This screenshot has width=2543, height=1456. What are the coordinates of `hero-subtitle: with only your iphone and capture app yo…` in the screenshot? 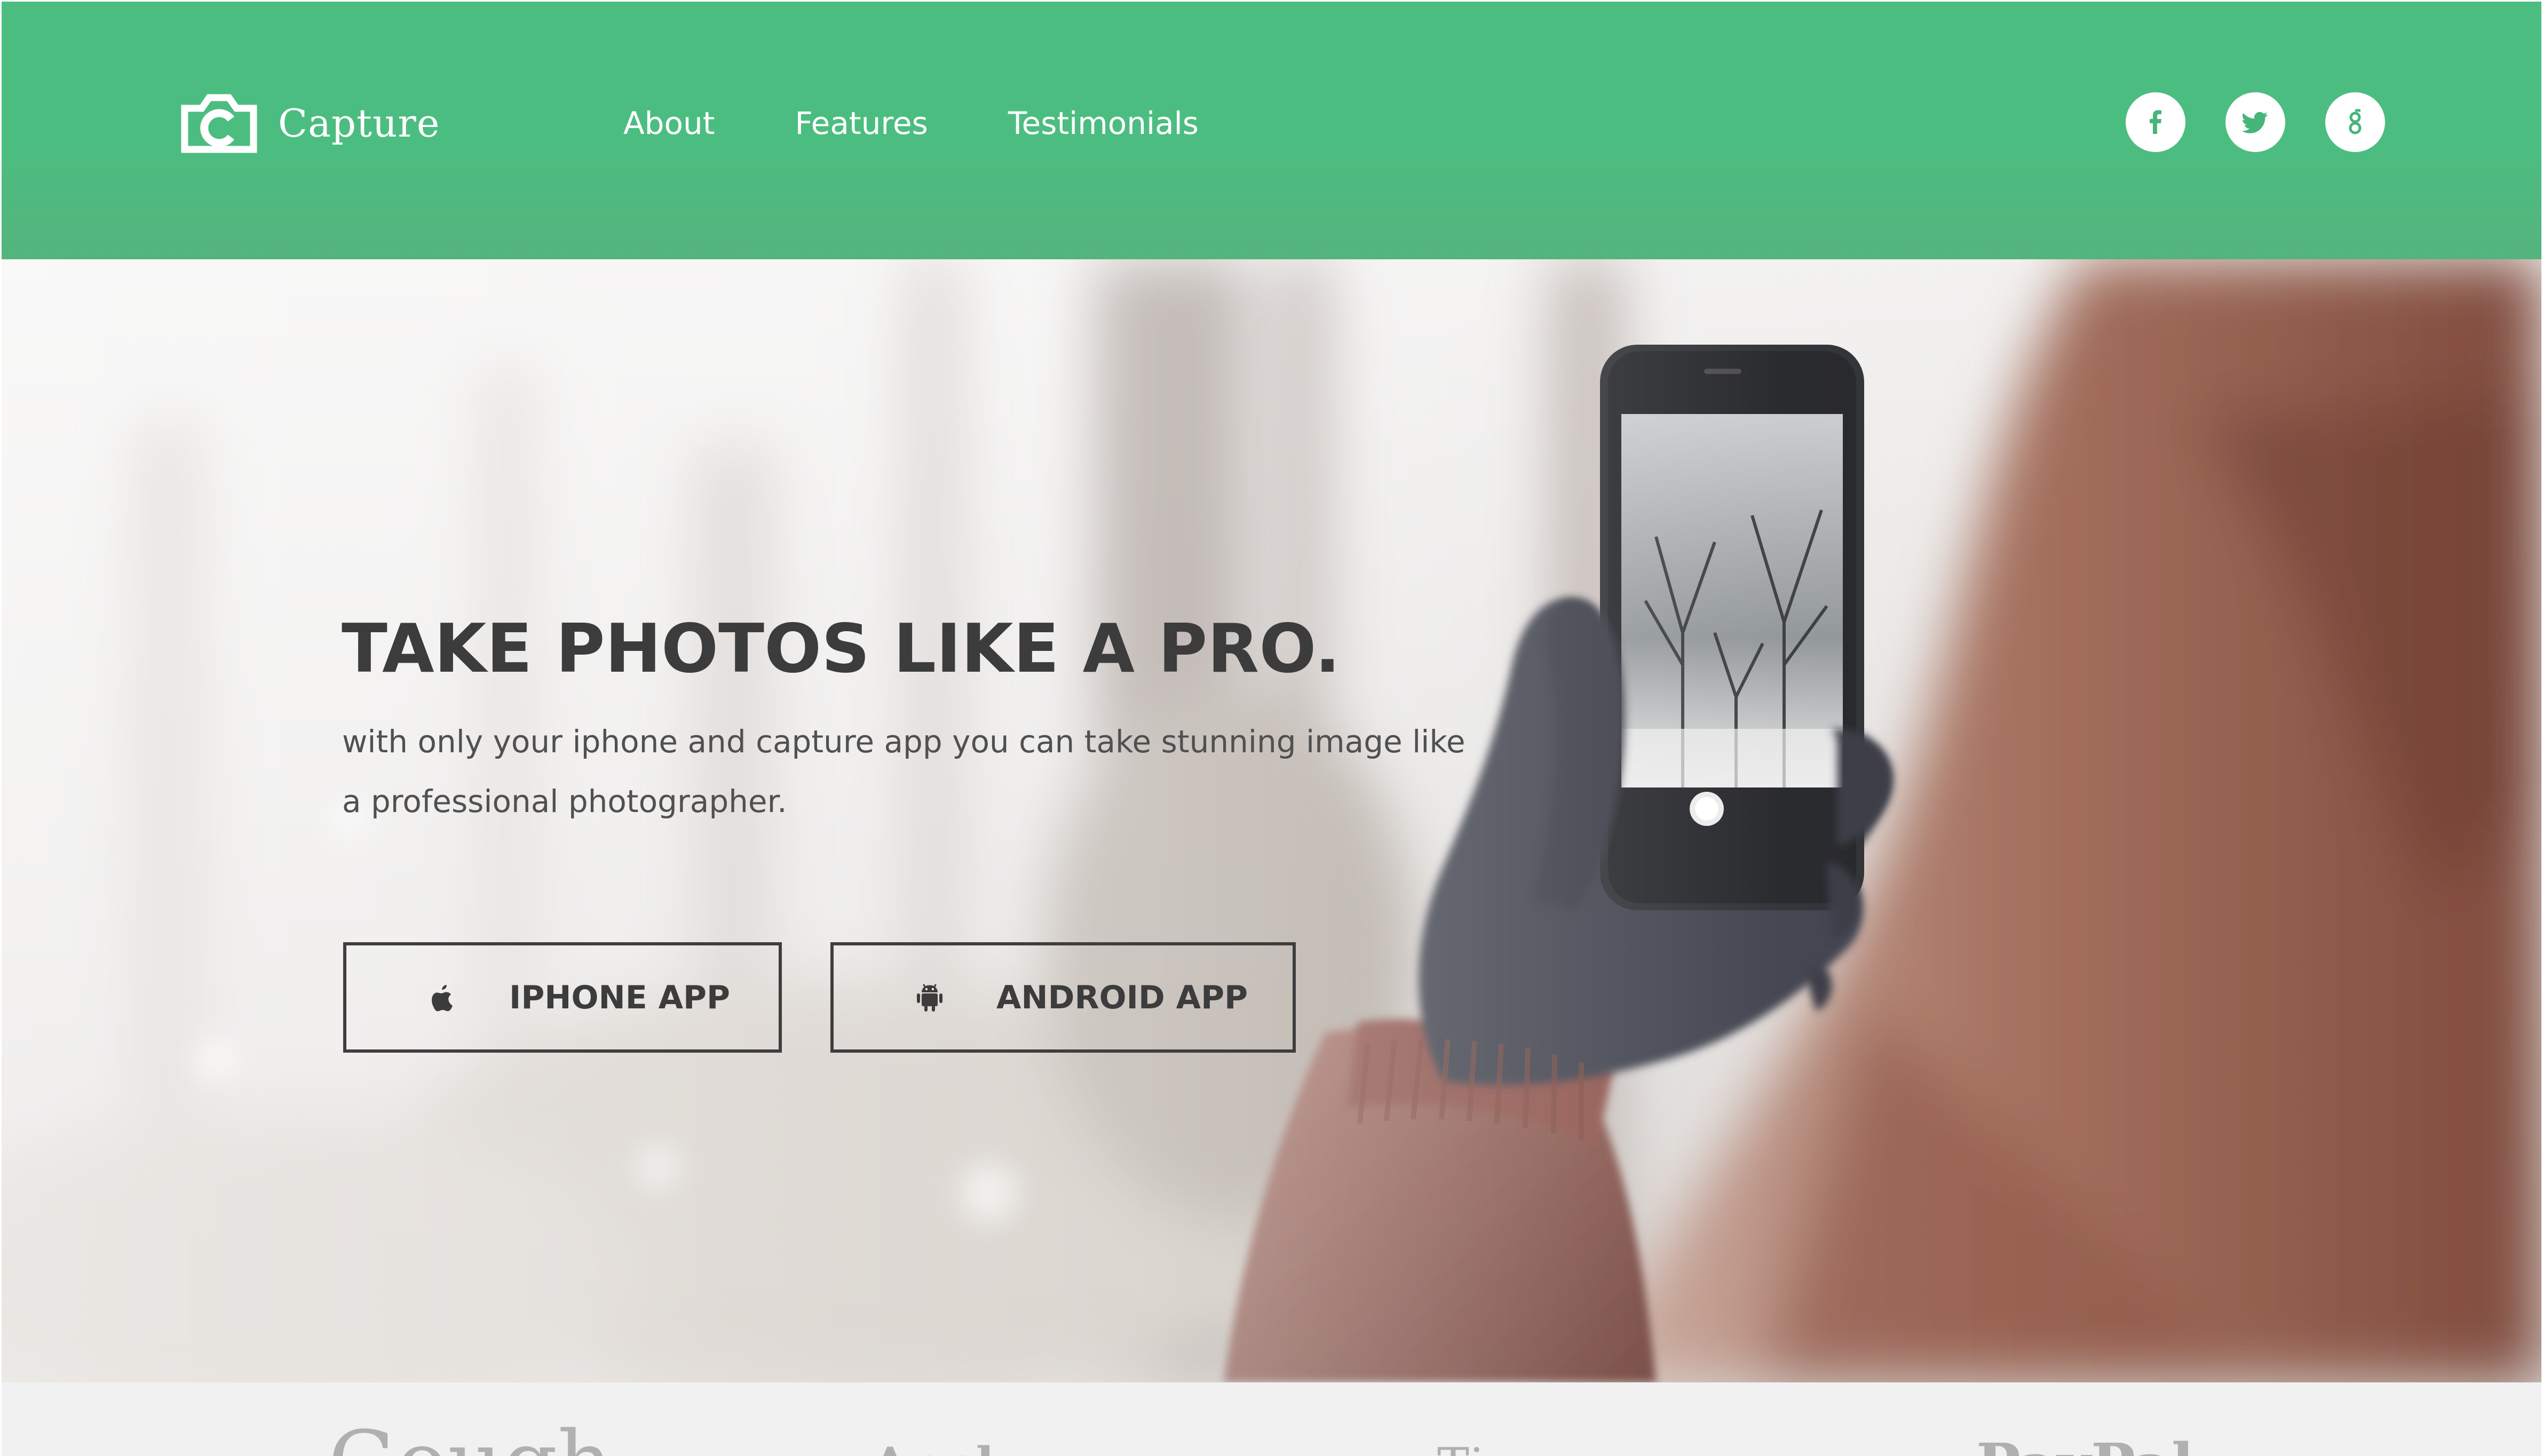 It's located at (903, 771).